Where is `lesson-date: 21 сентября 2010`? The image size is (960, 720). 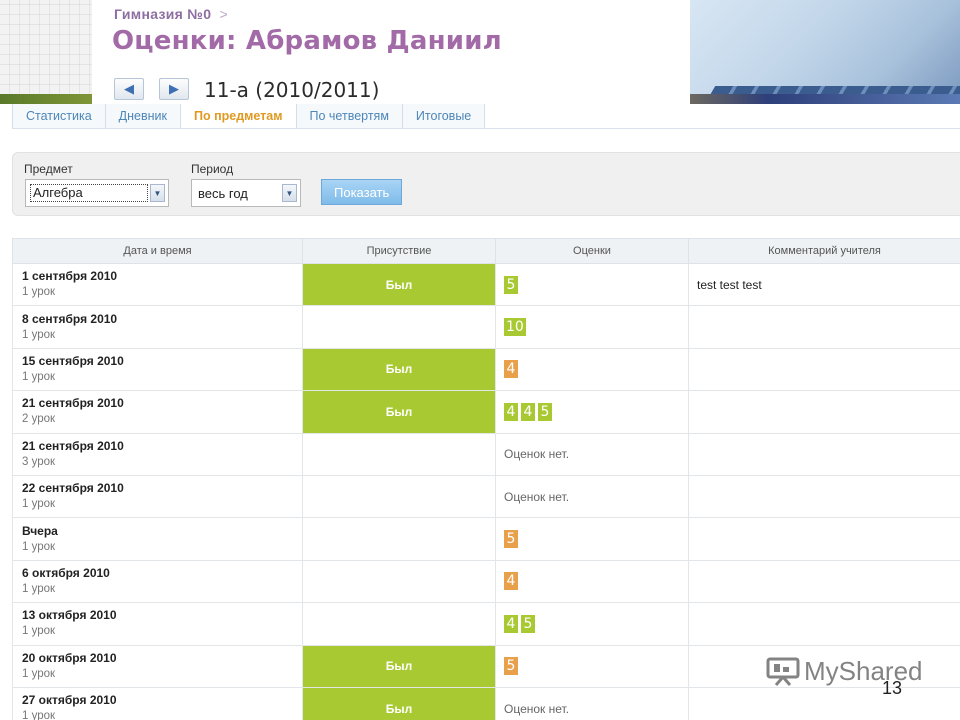
lesson-date: 21 сентября 2010 is located at coordinates (73, 403).